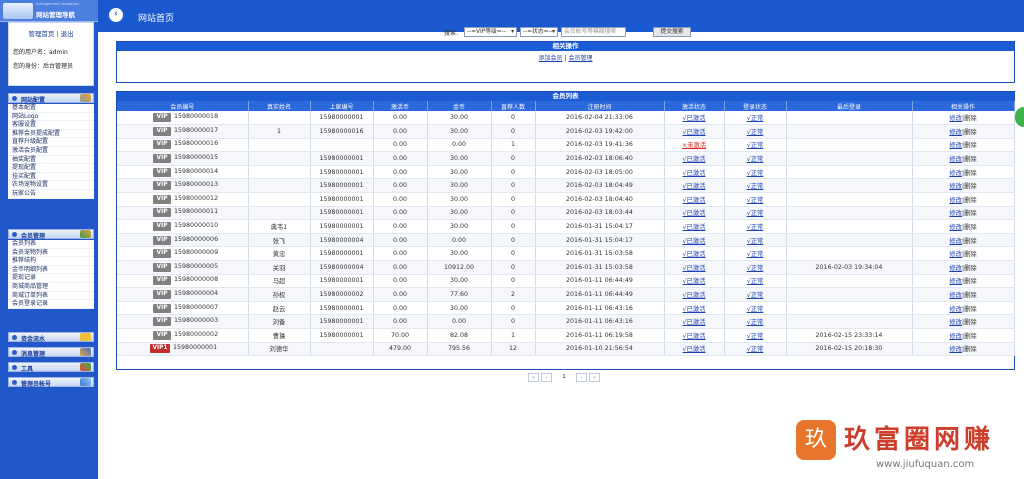  I want to click on add-member-link: 添加会员, so click(551, 58).